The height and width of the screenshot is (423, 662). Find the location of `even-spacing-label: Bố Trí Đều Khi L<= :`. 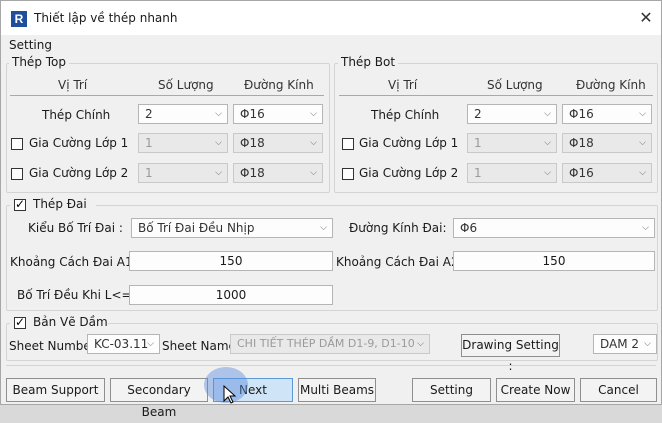

even-spacing-label: Bố Trí Đều Khi L<= : is located at coordinates (78, 295).